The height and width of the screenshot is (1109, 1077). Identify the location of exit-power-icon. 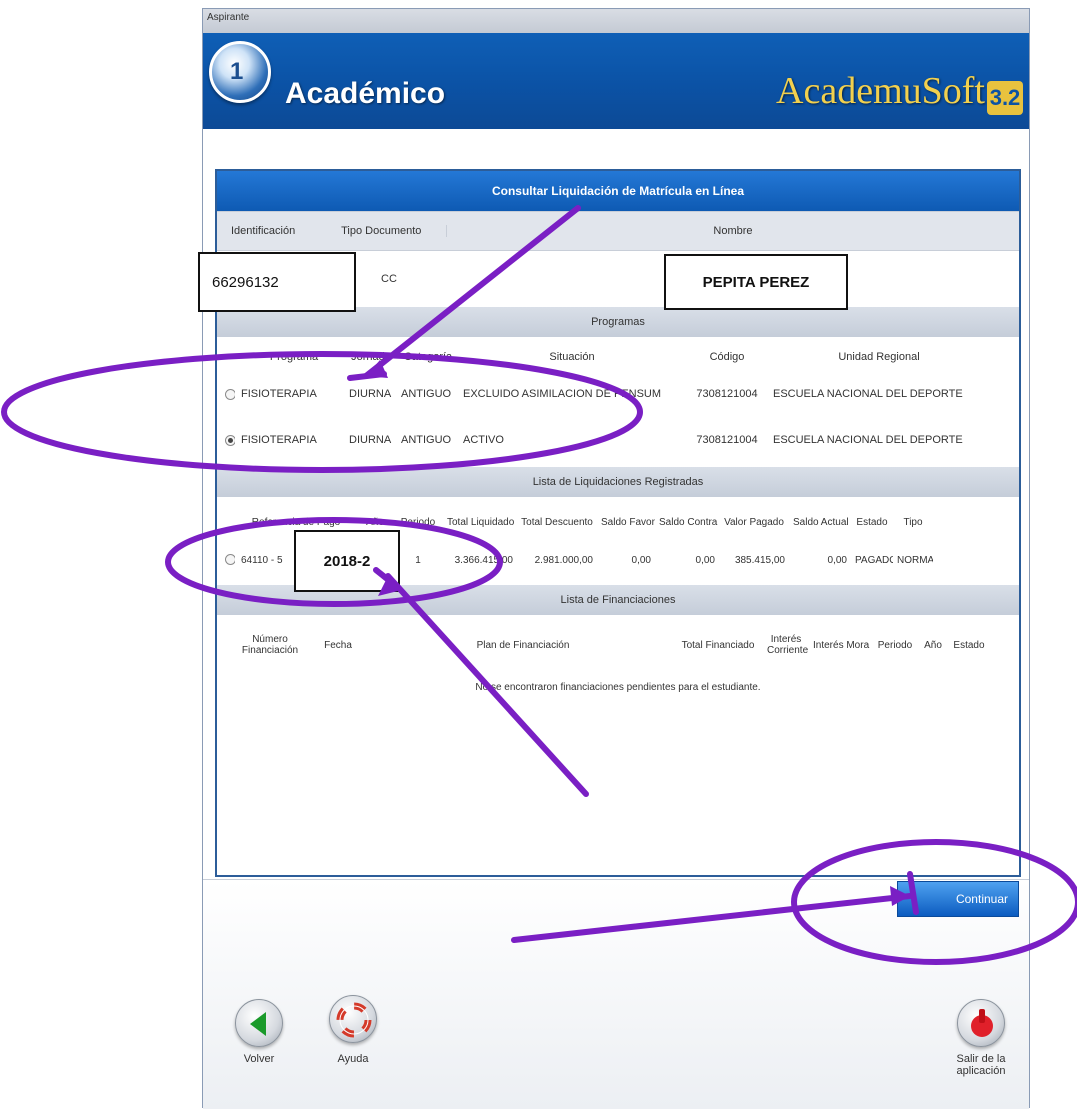
(982, 1023).